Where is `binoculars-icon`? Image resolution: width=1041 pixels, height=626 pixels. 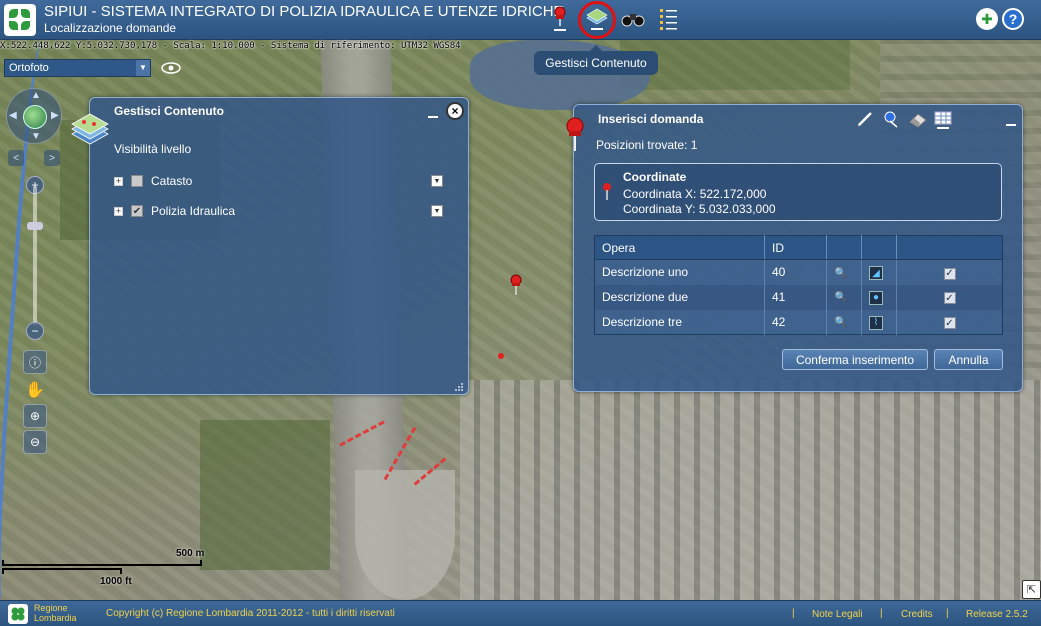
binoculars-icon is located at coordinates (633, 20).